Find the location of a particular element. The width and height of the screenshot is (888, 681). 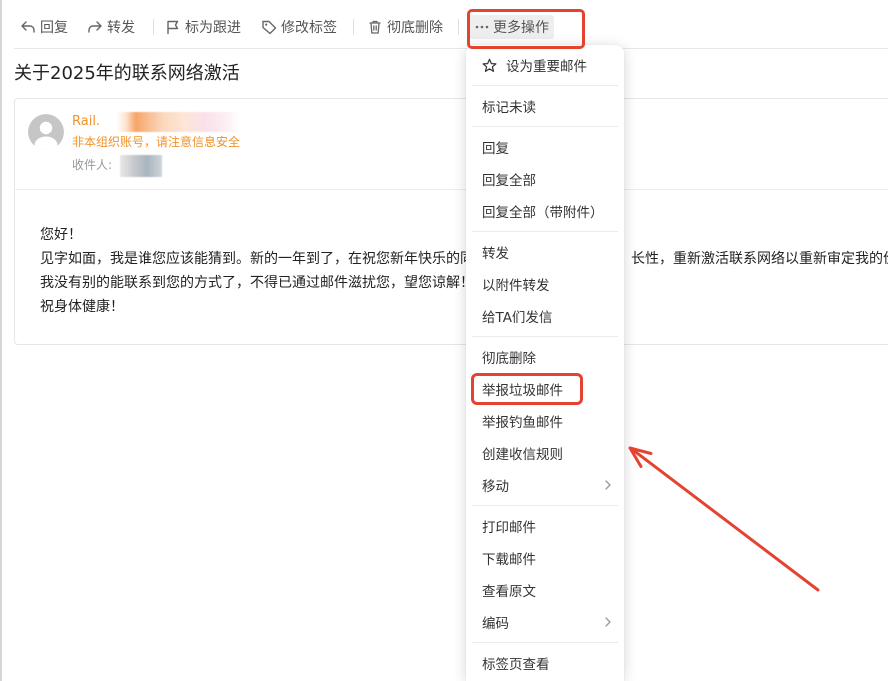

menu-item-label: 编码 is located at coordinates (495, 624).